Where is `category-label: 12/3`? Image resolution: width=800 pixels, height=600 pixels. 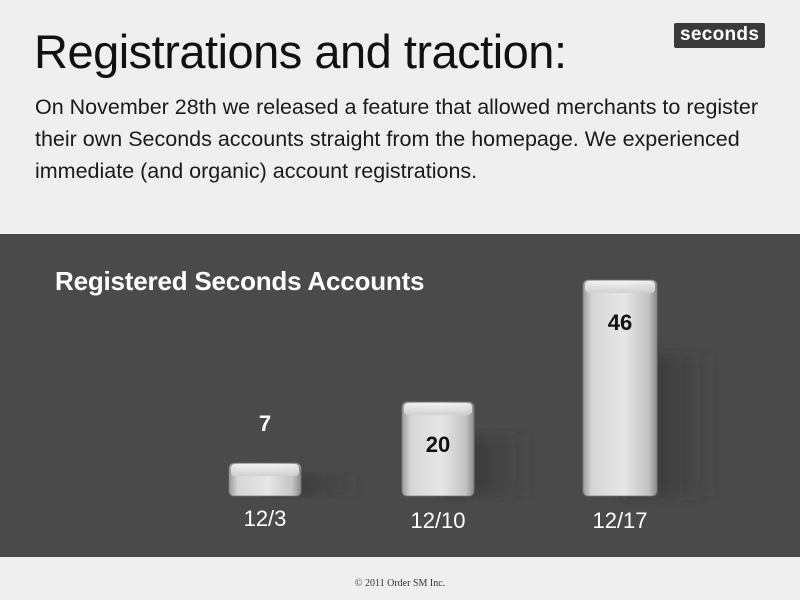 category-label: 12/3 is located at coordinates (265, 518).